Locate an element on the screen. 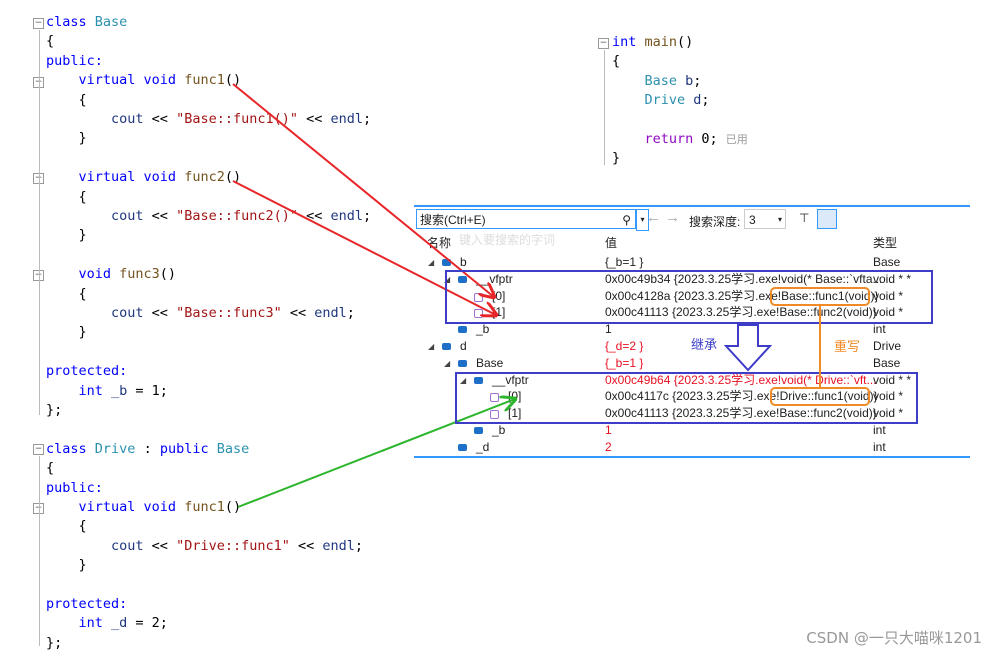 This screenshot has height=660, width=998. code-token: Drive is located at coordinates (653, 100).